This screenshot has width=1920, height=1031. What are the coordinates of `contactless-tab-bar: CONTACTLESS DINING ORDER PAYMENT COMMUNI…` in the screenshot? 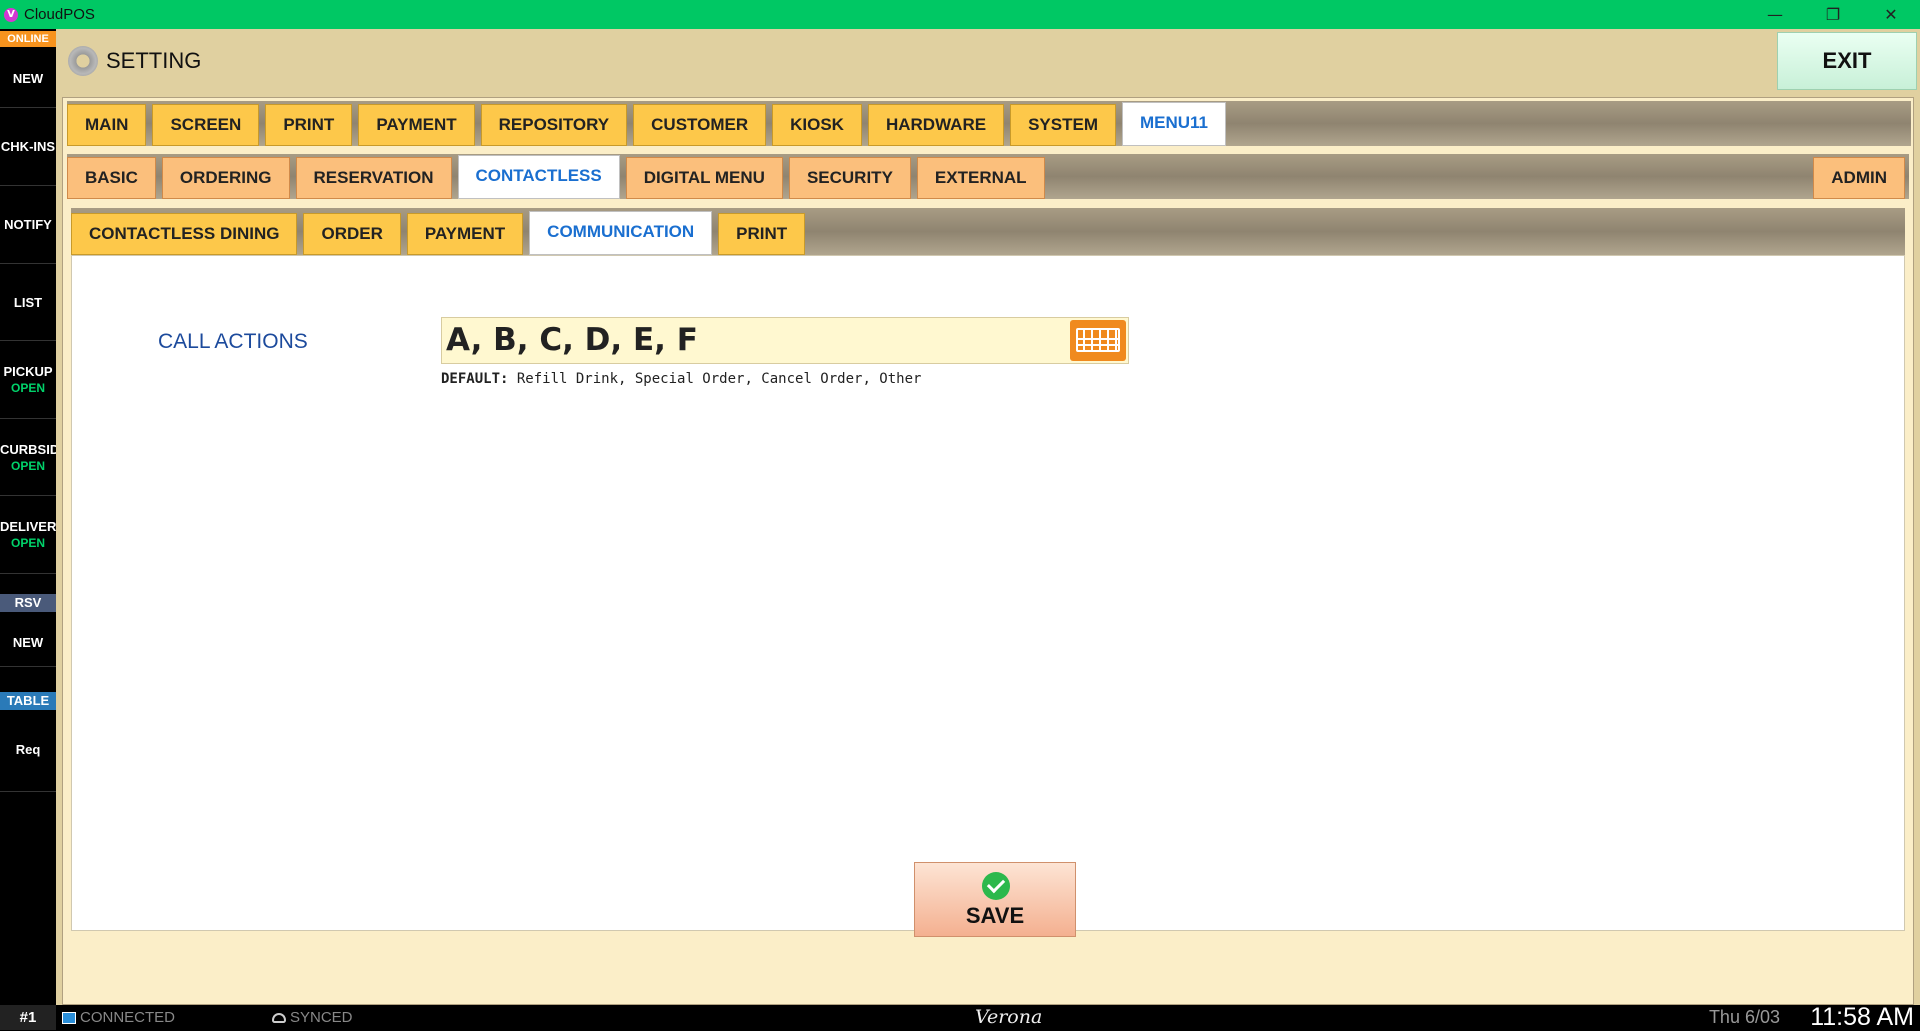 It's located at (988, 231).